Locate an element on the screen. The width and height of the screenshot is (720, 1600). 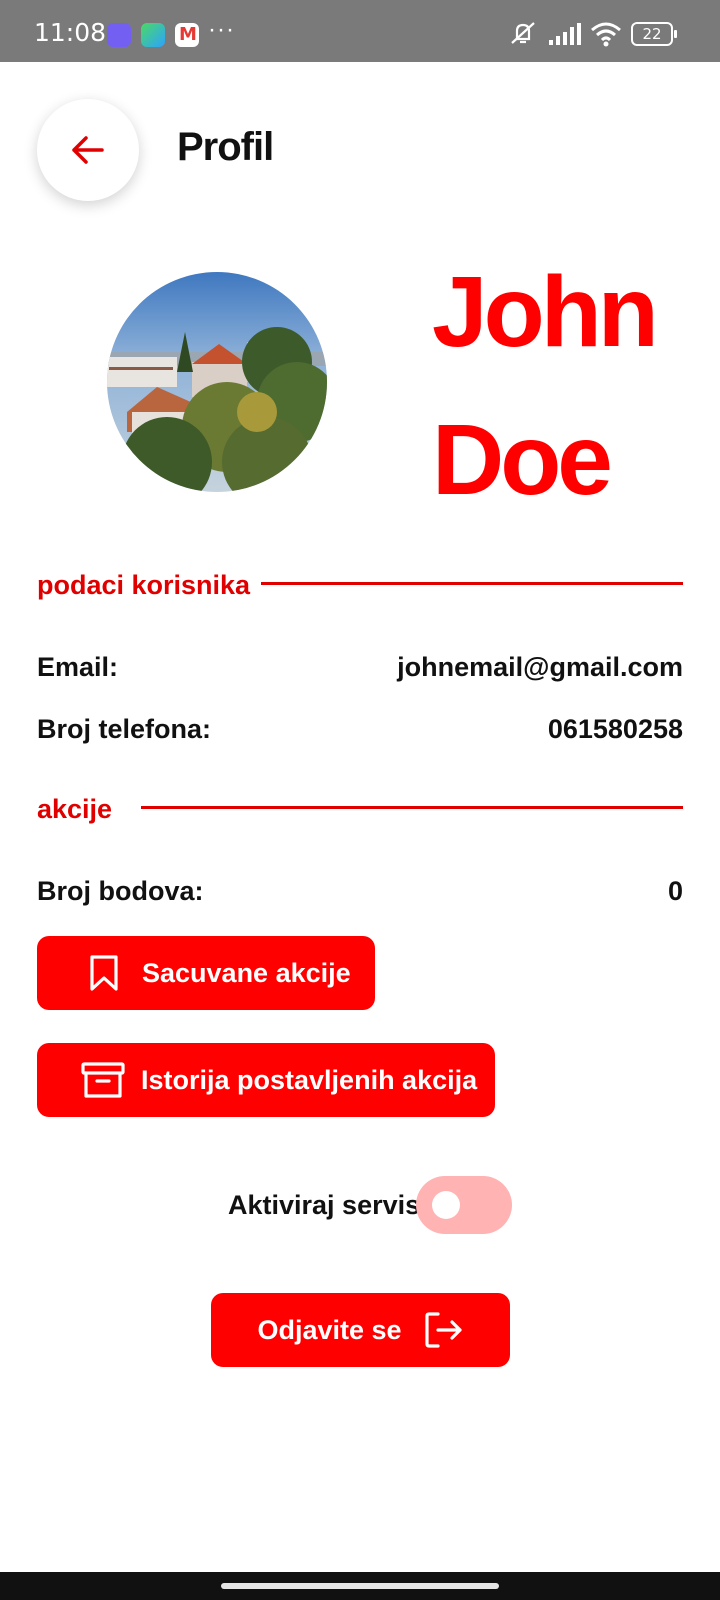
bookmark-icon is located at coordinates (104, 973).